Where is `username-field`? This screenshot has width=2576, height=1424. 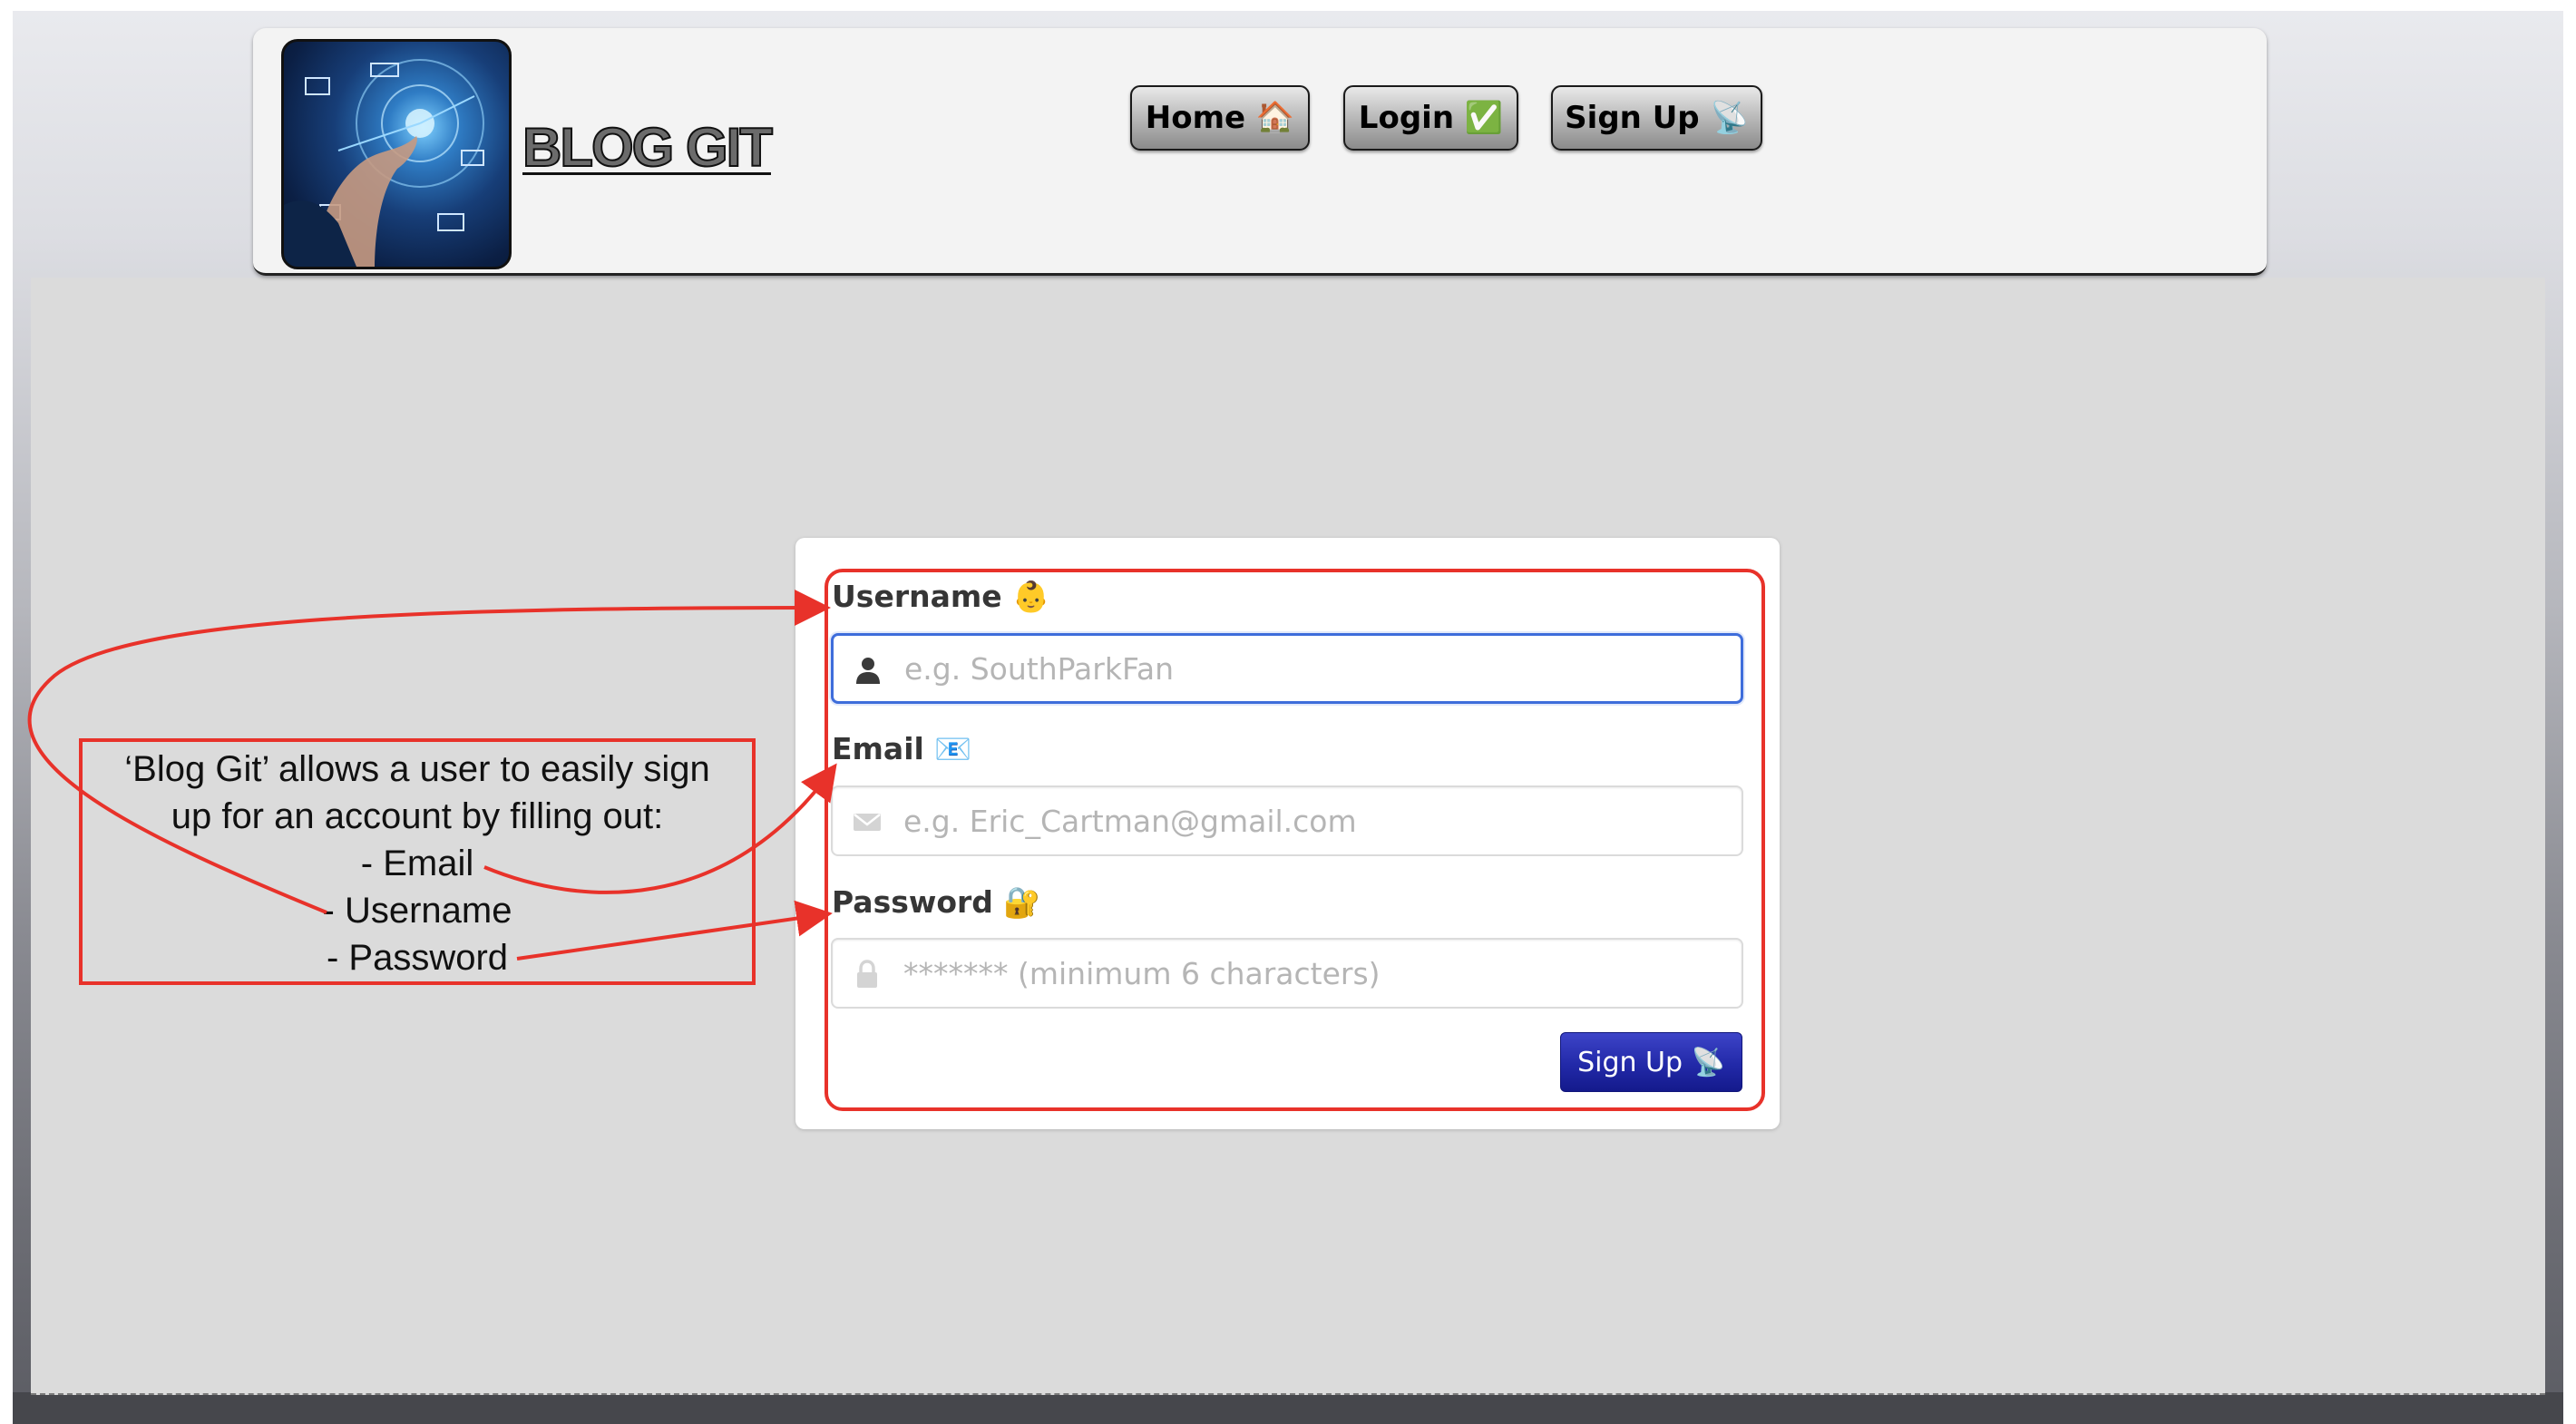
username-field is located at coordinates (1287, 668).